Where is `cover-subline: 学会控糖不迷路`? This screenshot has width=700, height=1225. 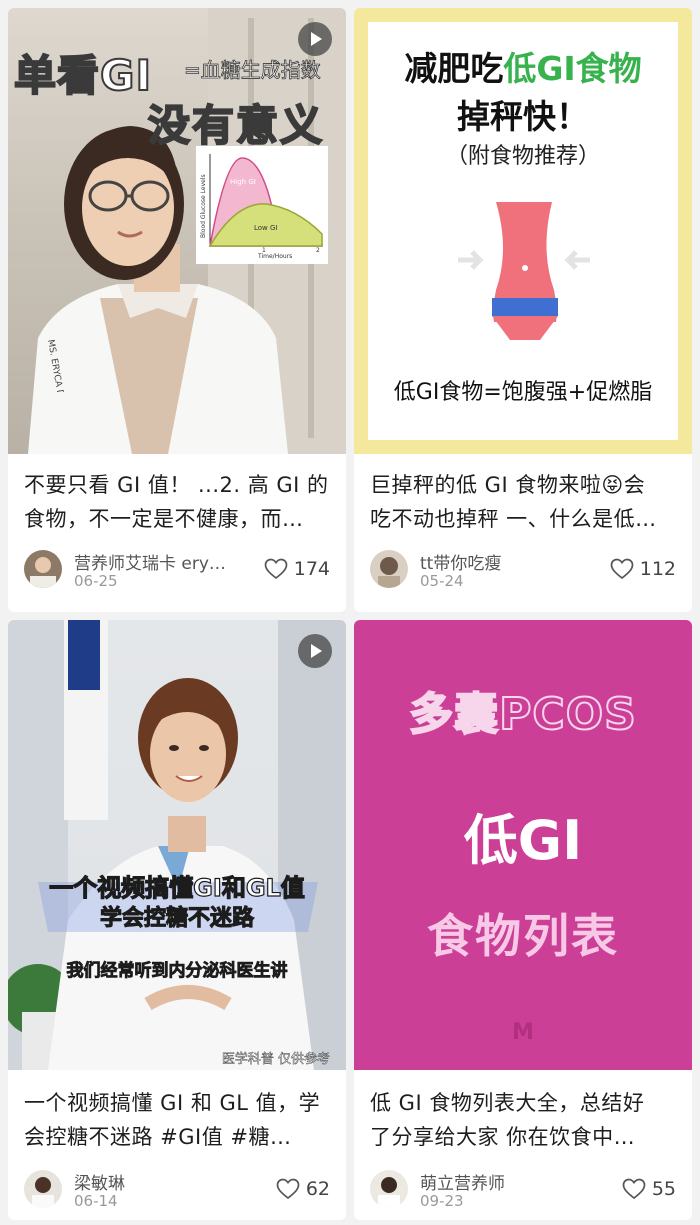
cover-subline: 学会控糖不迷路 is located at coordinates (176, 919).